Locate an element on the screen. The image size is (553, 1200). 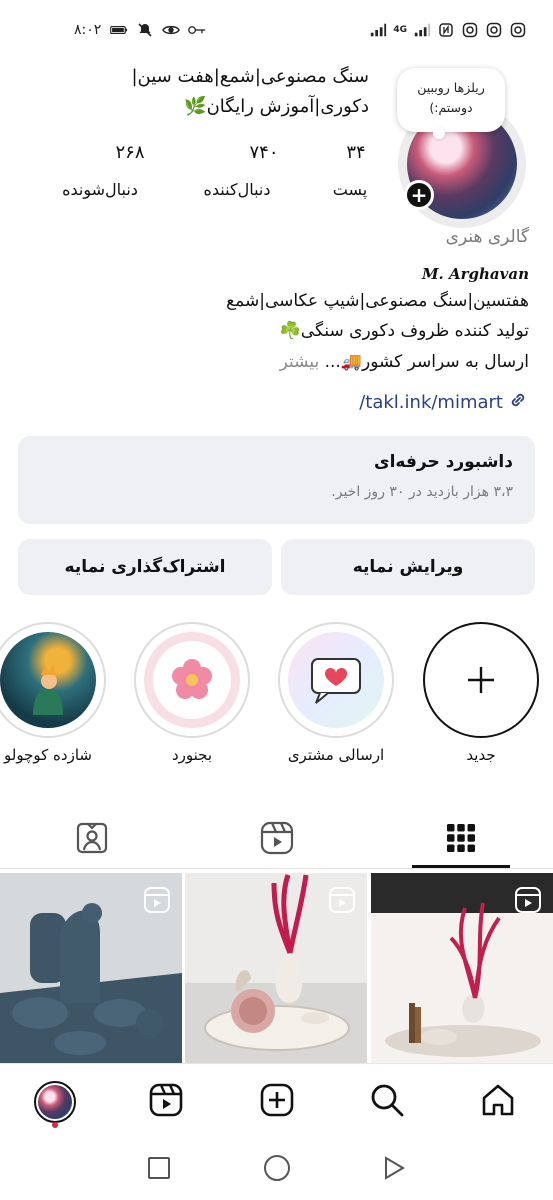
profile-note: ریلزها روببین دوستم:) is located at coordinates (451, 103).